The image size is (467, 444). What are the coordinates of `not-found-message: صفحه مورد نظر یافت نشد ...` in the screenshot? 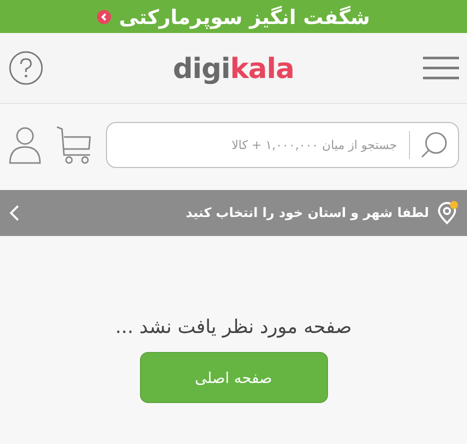 It's located at (233, 327).